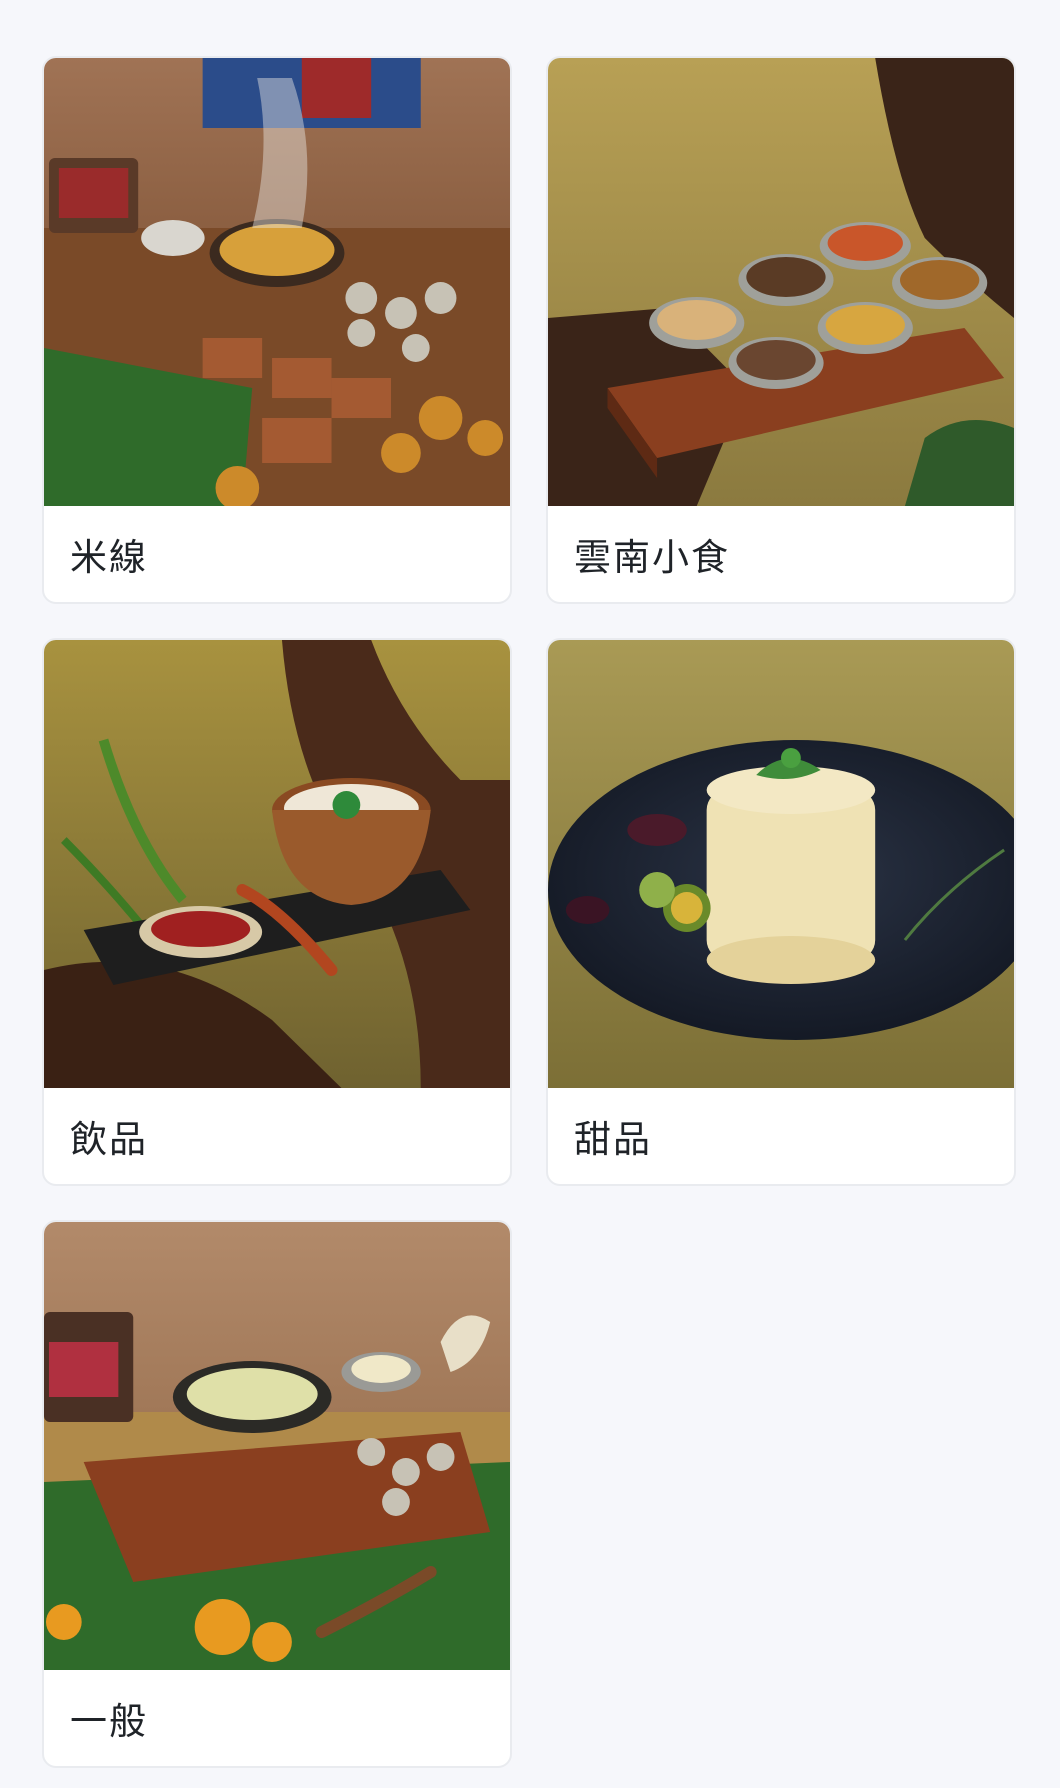 This screenshot has height=1788, width=1060. Describe the element at coordinates (277, 864) in the screenshot. I see `drinks-bowl-photo` at that location.